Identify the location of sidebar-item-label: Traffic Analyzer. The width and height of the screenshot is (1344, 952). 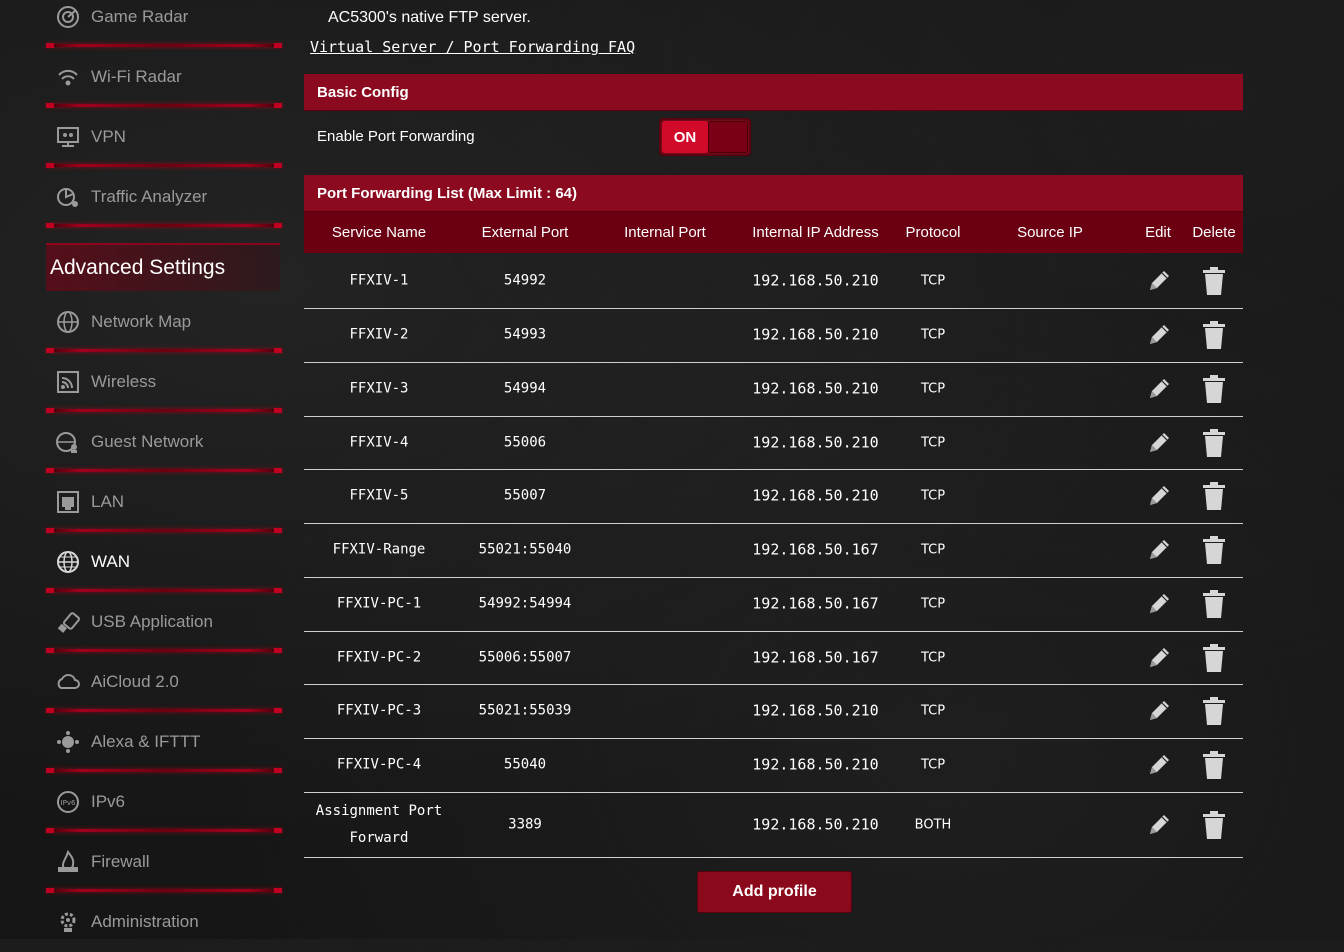
(149, 196).